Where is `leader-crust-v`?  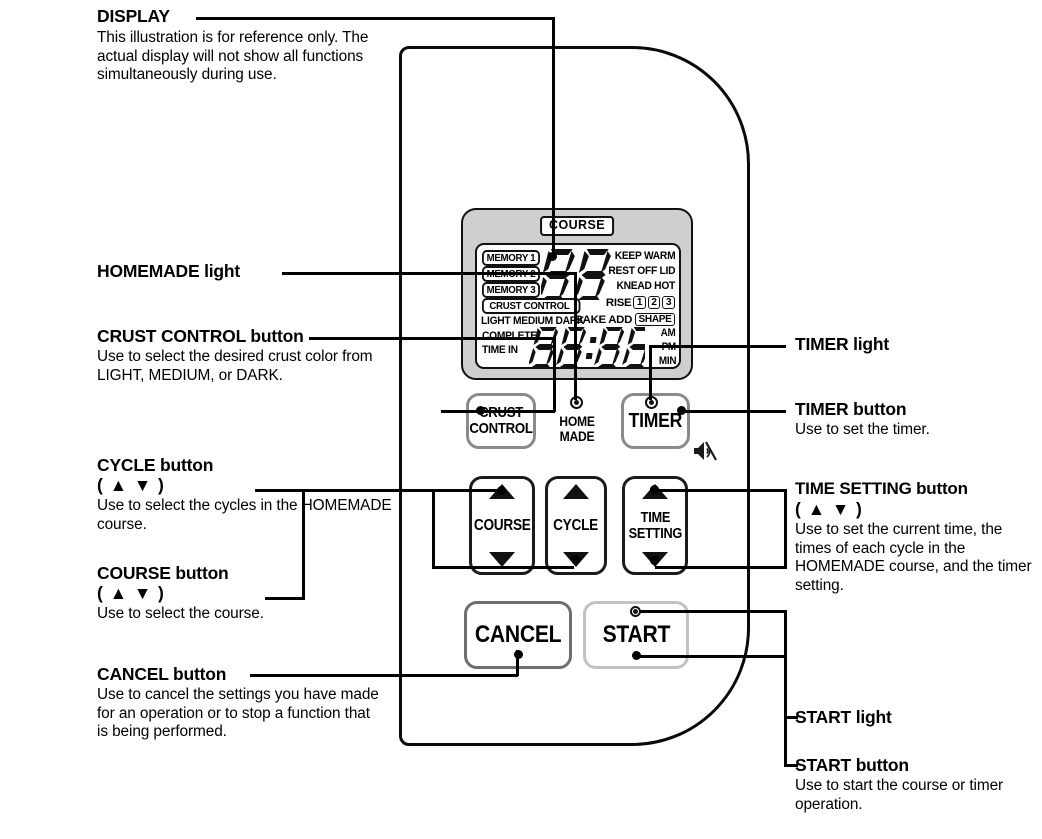 leader-crust-v is located at coordinates (554, 374).